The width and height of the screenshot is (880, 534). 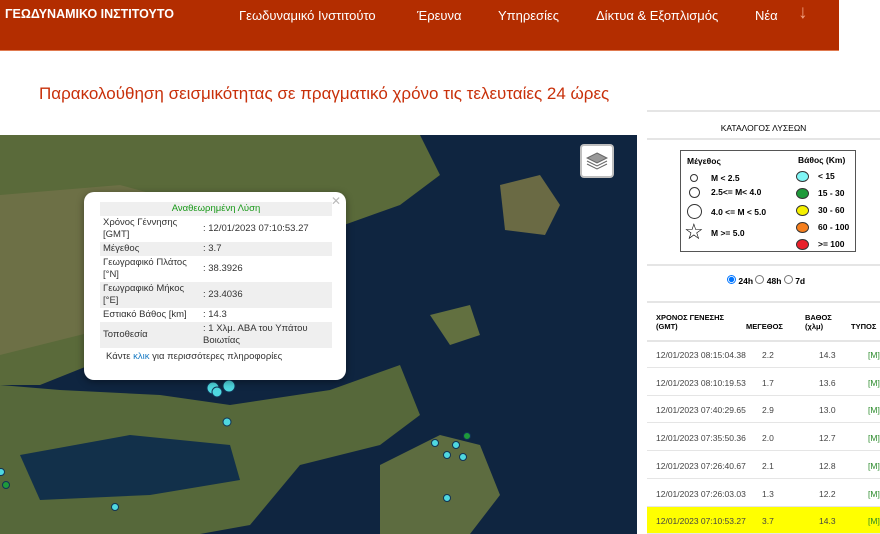 What do you see at coordinates (728, 233) in the screenshot?
I see `legend-mag: M >= 5.0` at bounding box center [728, 233].